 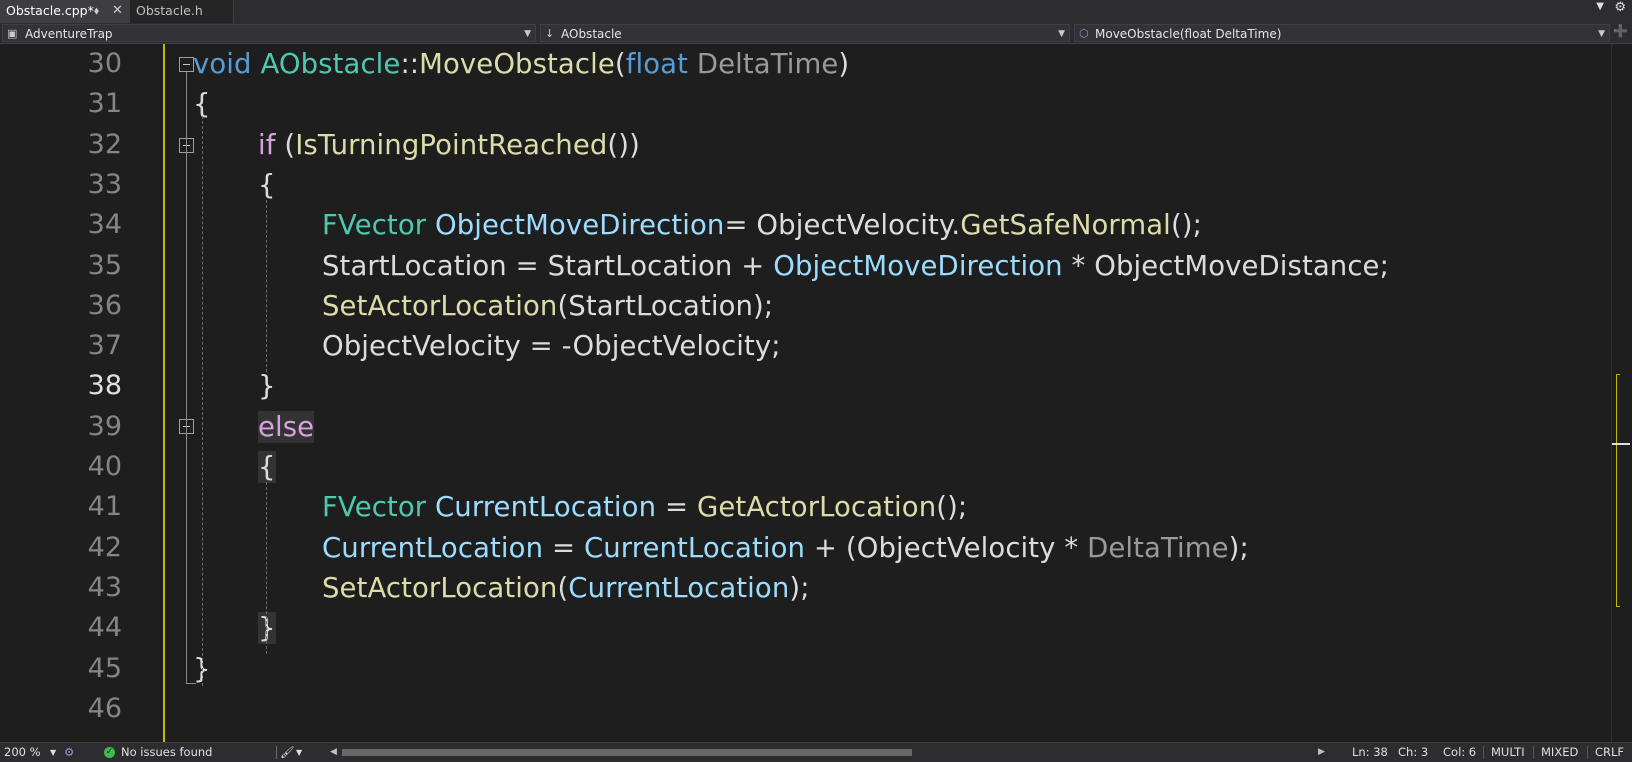 What do you see at coordinates (816, 507) in the screenshot?
I see `code-token: GetActorLocation` at bounding box center [816, 507].